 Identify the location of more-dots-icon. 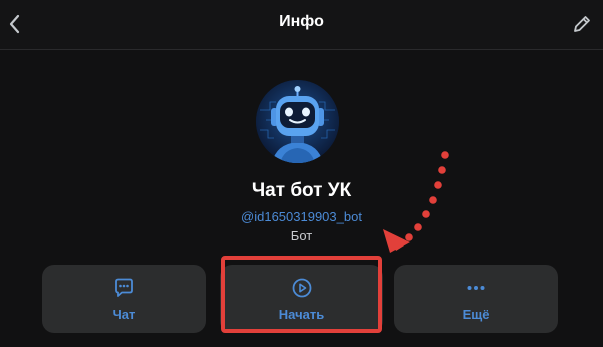
(476, 288).